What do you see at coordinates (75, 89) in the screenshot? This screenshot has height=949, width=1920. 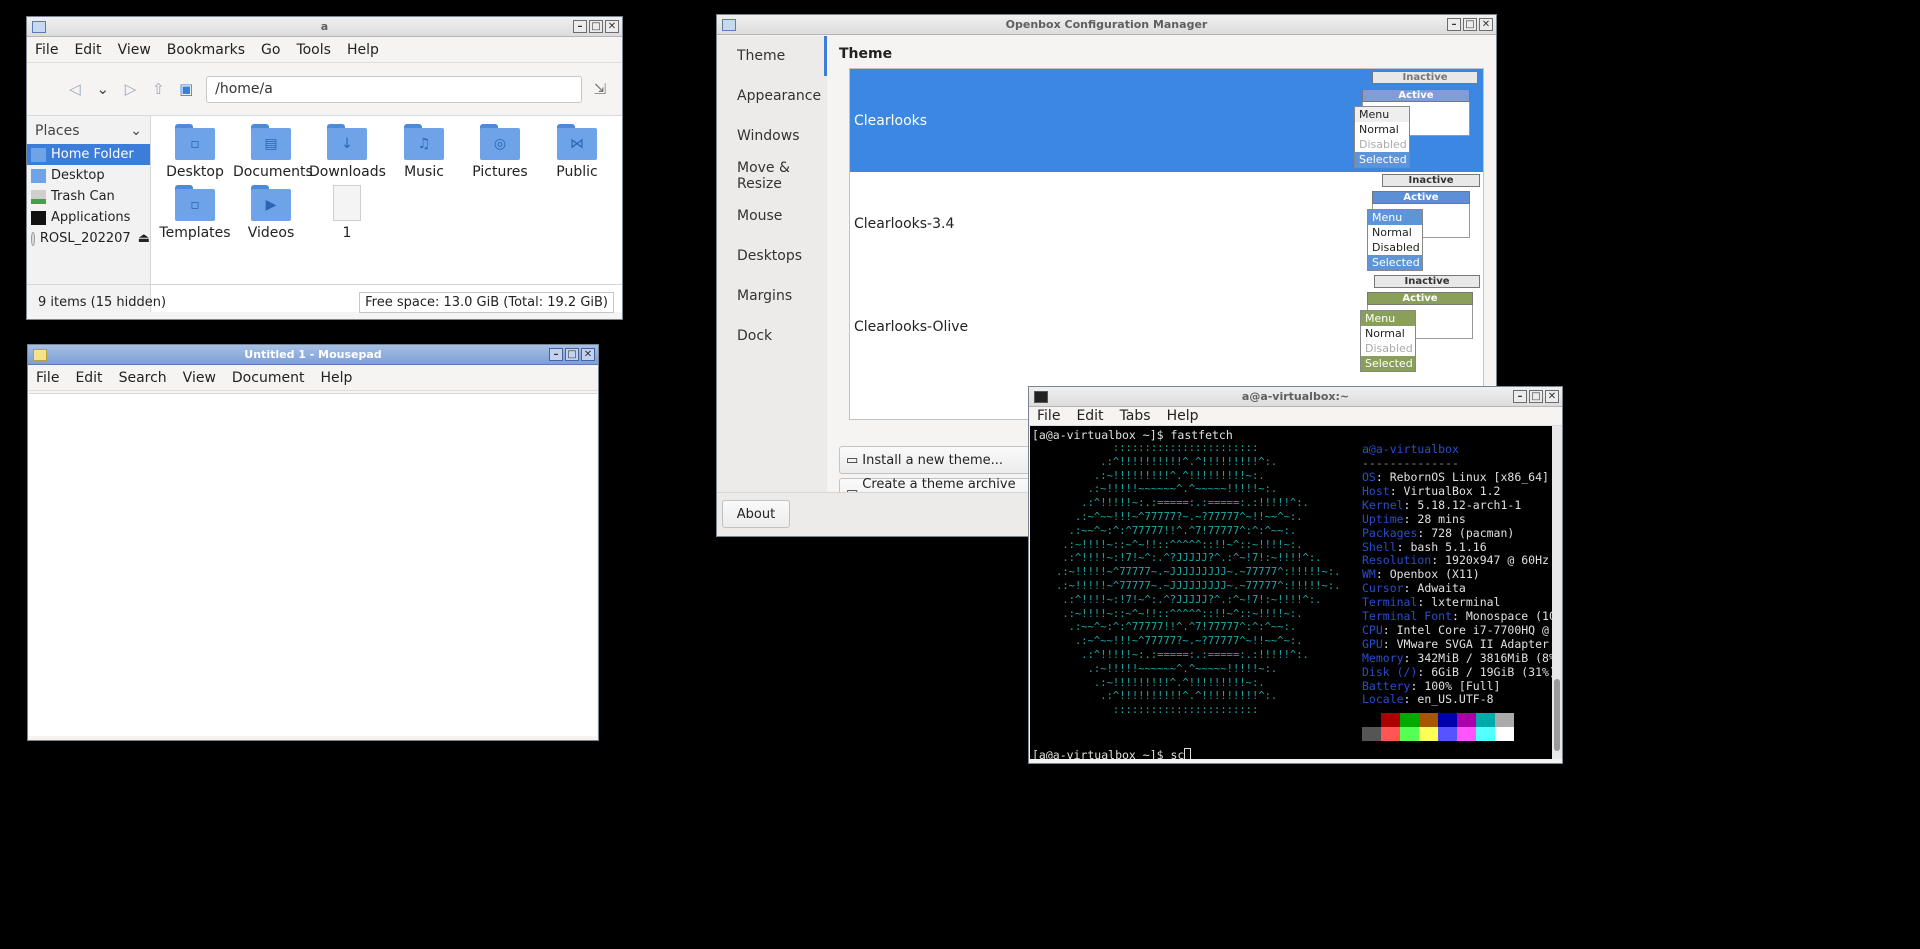 I see `back-arrow-icon: ◁` at bounding box center [75, 89].